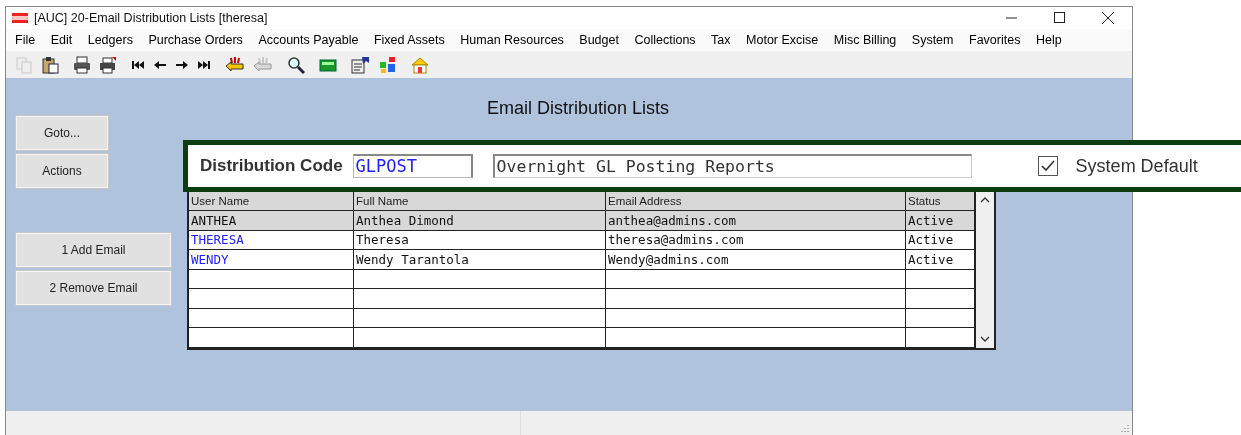 Image resolution: width=1241 pixels, height=435 pixels. Describe the element at coordinates (412, 166) in the screenshot. I see `code-field: GLPOST` at that location.